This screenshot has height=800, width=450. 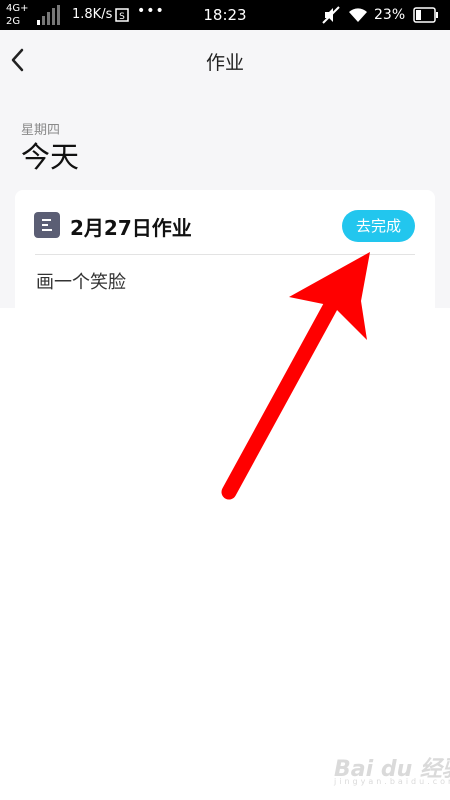 I want to click on mute-icon, so click(x=331, y=15).